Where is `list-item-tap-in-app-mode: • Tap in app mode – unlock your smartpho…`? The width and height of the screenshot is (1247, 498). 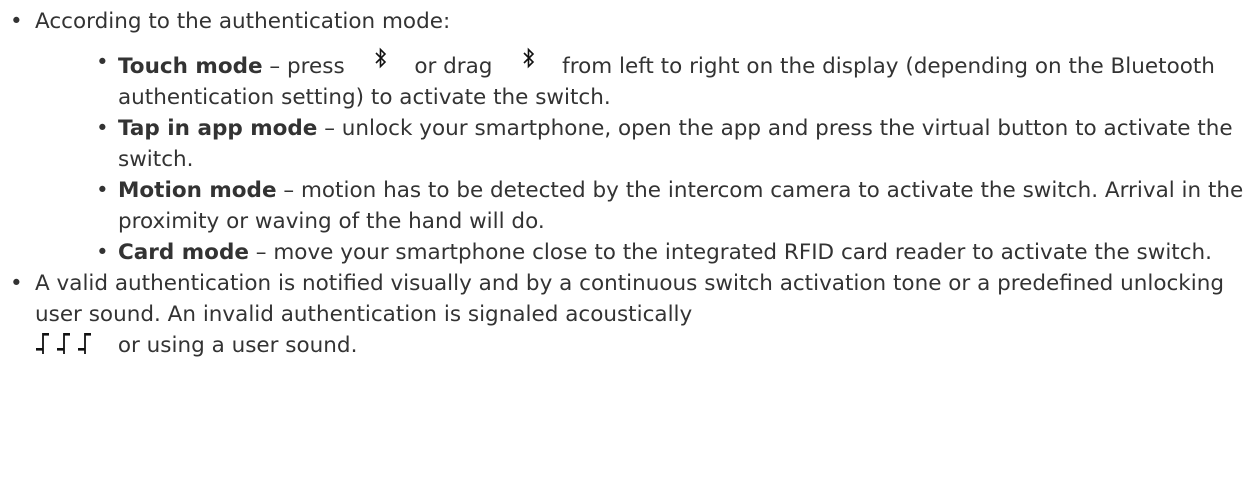
list-item-tap-in-app-mode: • Tap in app mode – unlock your smartpho… is located at coordinates (641, 144).